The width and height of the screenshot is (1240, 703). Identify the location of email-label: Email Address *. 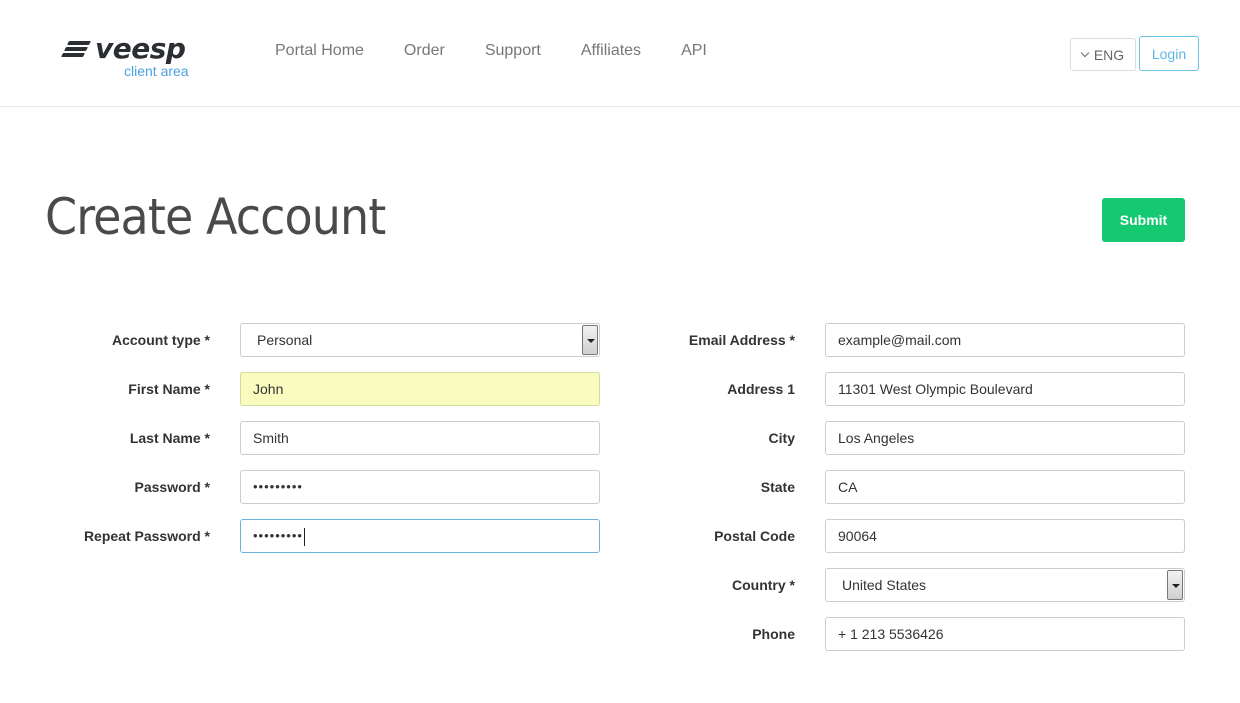
(741, 340).